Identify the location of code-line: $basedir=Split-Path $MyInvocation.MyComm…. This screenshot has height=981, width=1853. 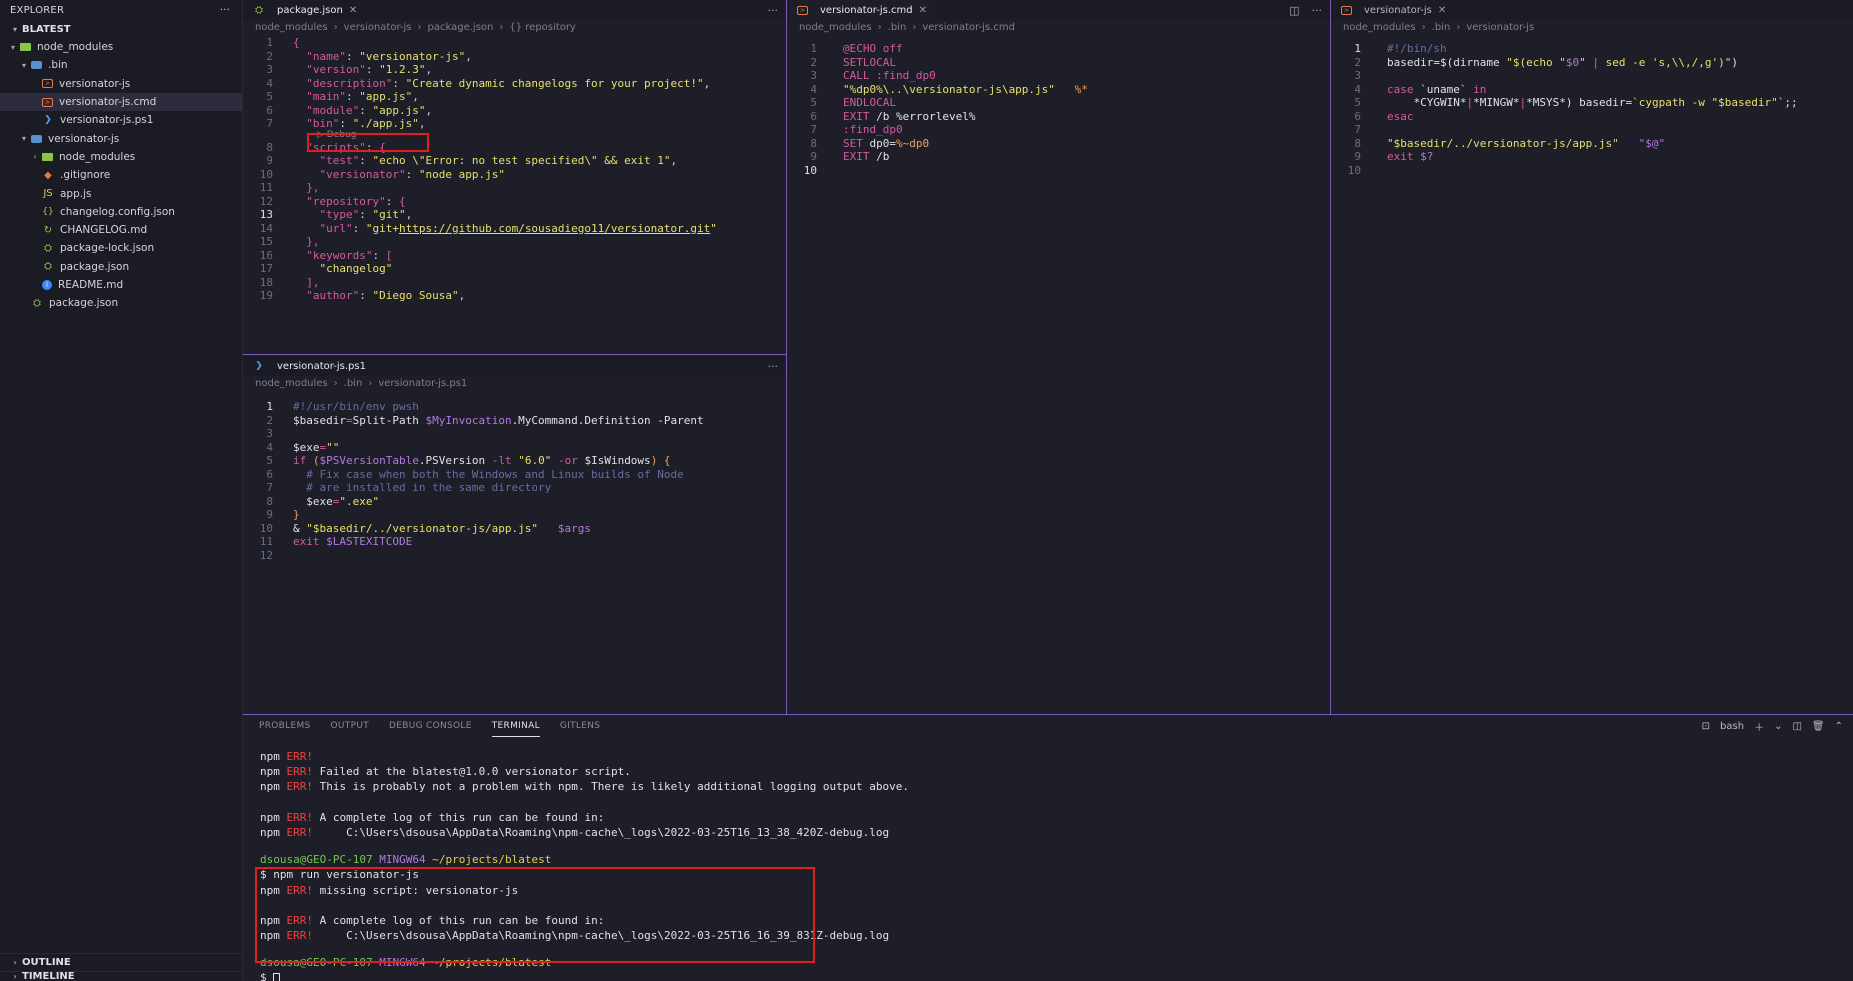
(498, 421).